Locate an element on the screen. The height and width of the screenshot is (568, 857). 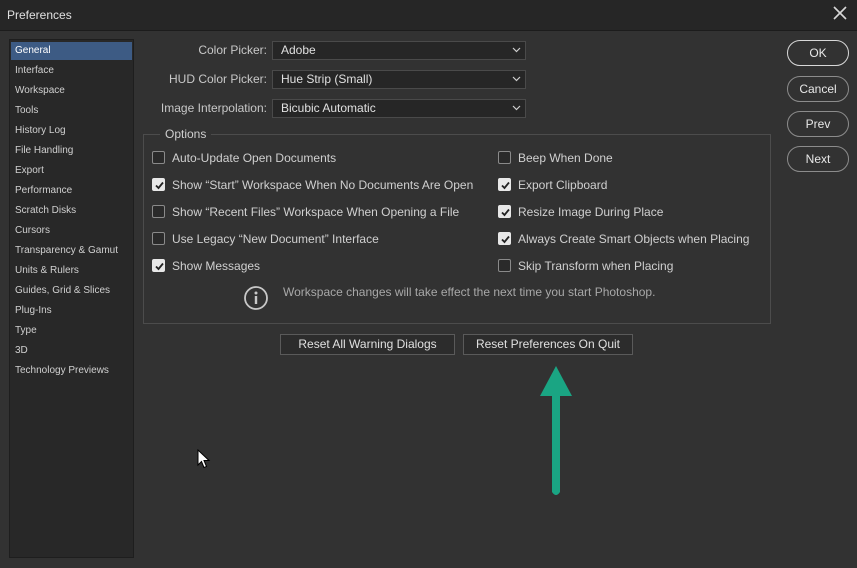
next-button: Next is located at coordinates (818, 159).